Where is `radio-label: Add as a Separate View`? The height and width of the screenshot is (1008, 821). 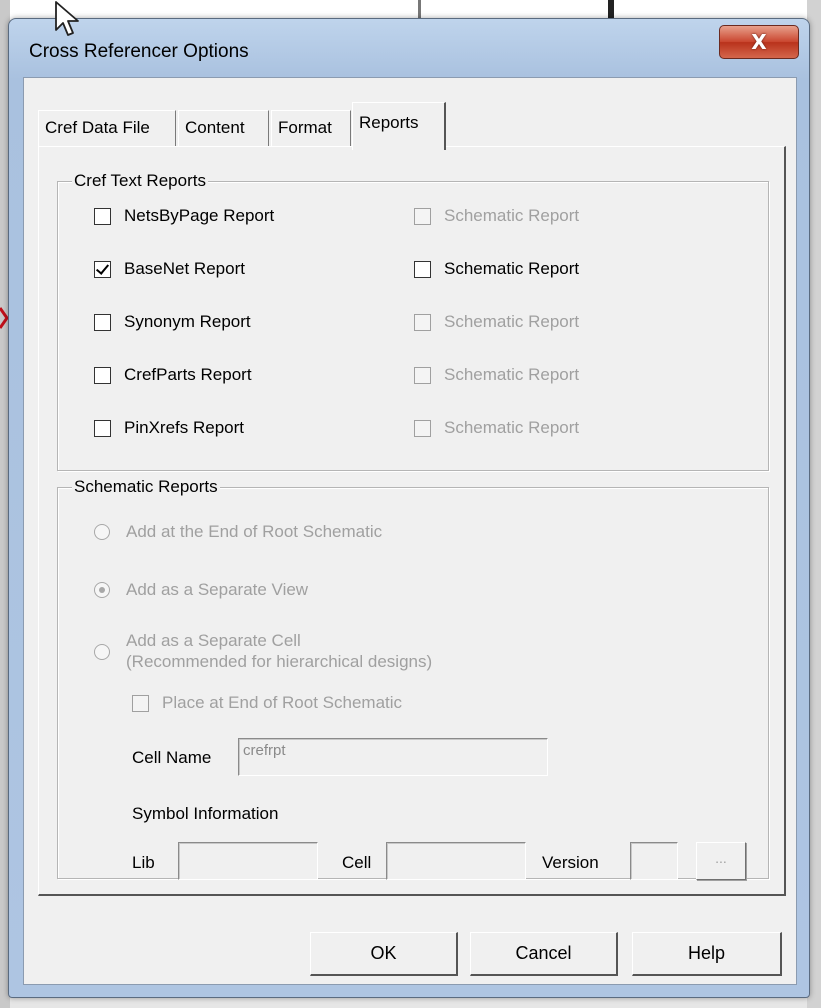
radio-label: Add as a Separate View is located at coordinates (217, 589).